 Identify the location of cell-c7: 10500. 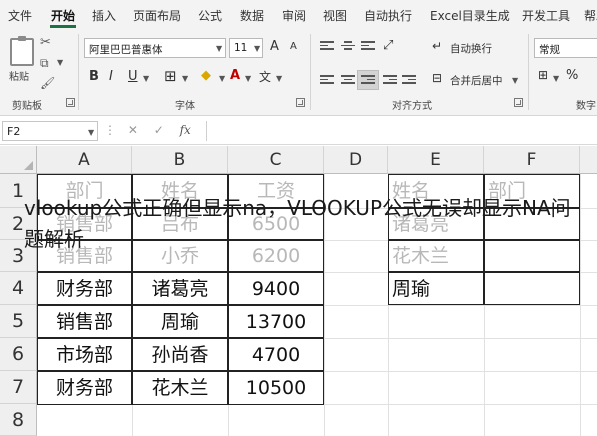
(276, 388).